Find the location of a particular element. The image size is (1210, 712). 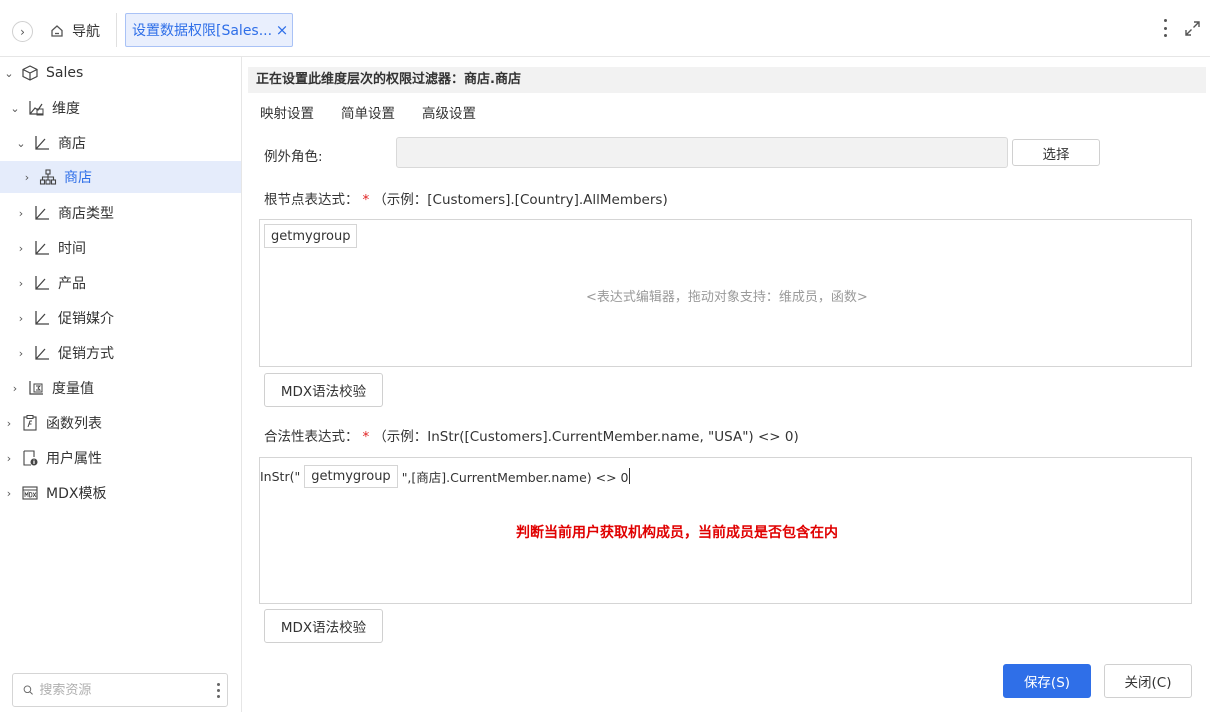

tree-item-label: Sales is located at coordinates (65, 73).